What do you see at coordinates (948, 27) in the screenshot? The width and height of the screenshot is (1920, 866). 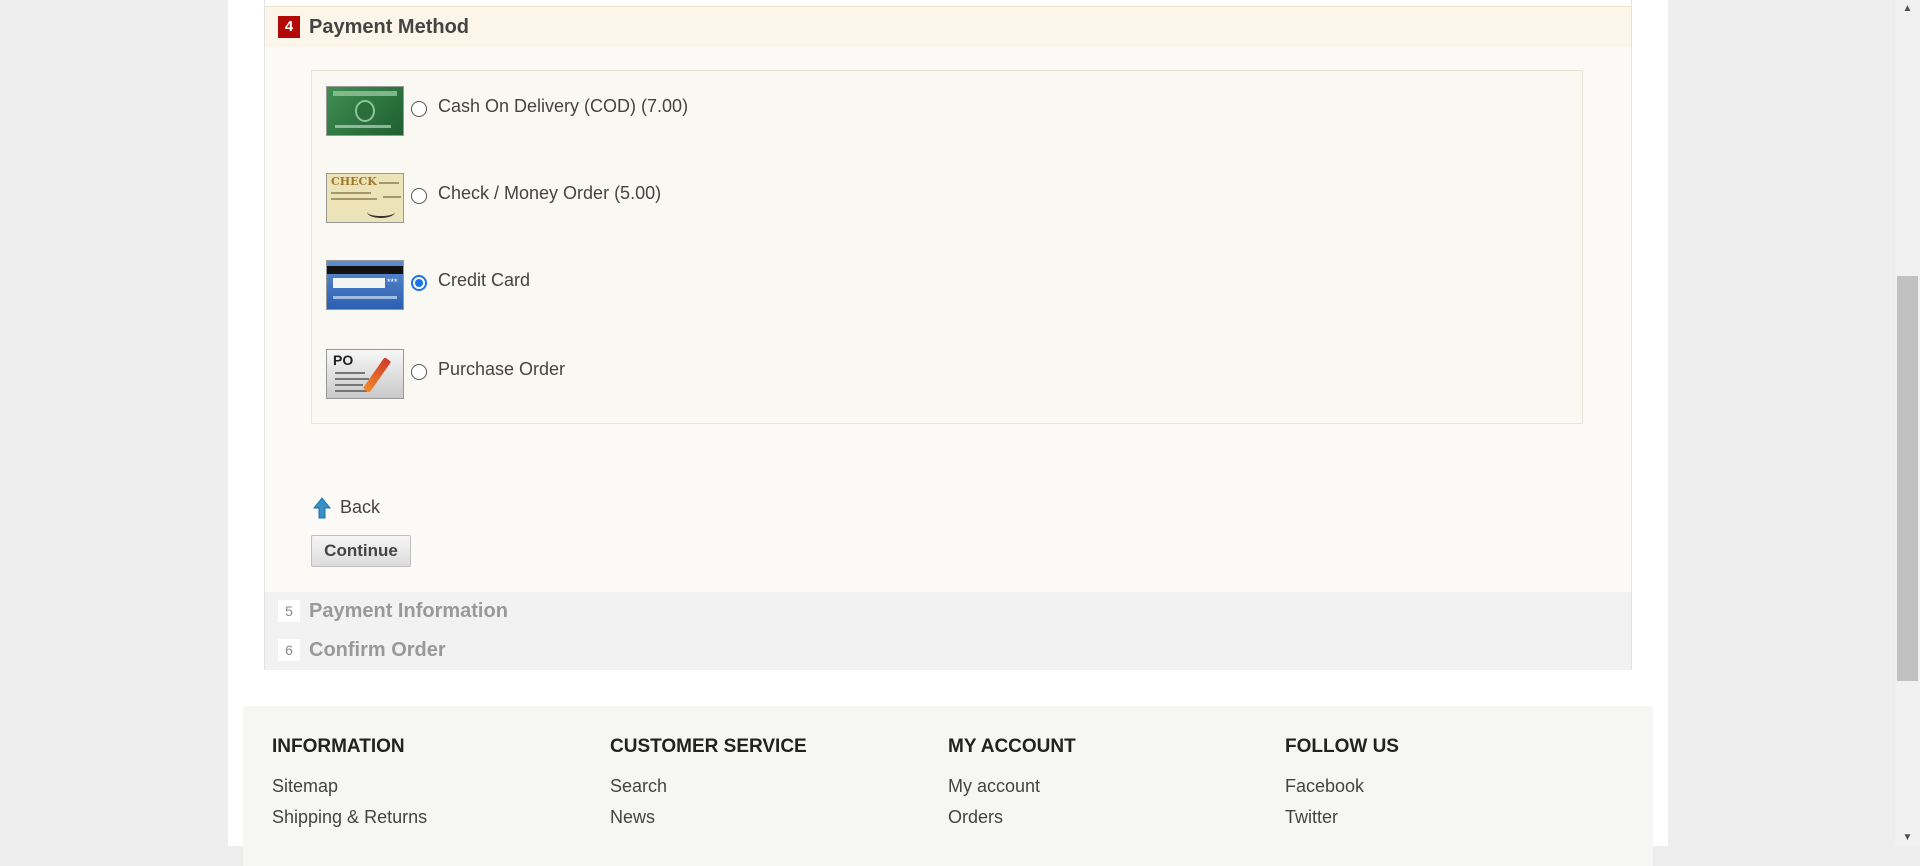 I see `step-payment-method-header: 4 Payment Method` at bounding box center [948, 27].